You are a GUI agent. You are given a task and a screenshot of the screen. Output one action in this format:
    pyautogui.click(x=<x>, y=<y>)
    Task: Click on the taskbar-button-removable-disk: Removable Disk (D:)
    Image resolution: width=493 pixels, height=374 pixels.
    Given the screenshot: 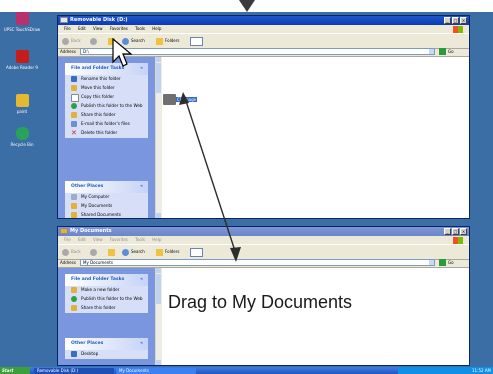 What is the action you would take?
    pyautogui.click(x=74, y=371)
    